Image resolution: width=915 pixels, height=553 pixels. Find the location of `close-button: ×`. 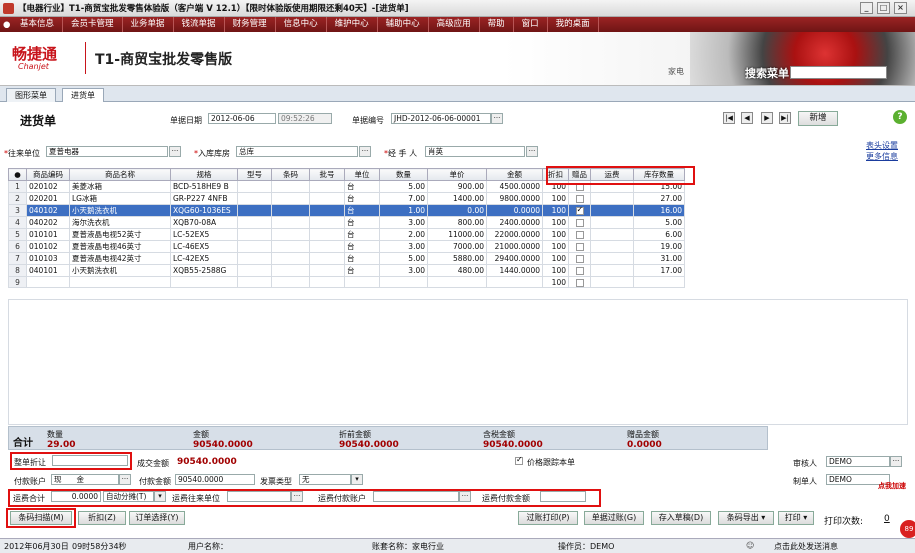

close-button: × is located at coordinates (900, 8).